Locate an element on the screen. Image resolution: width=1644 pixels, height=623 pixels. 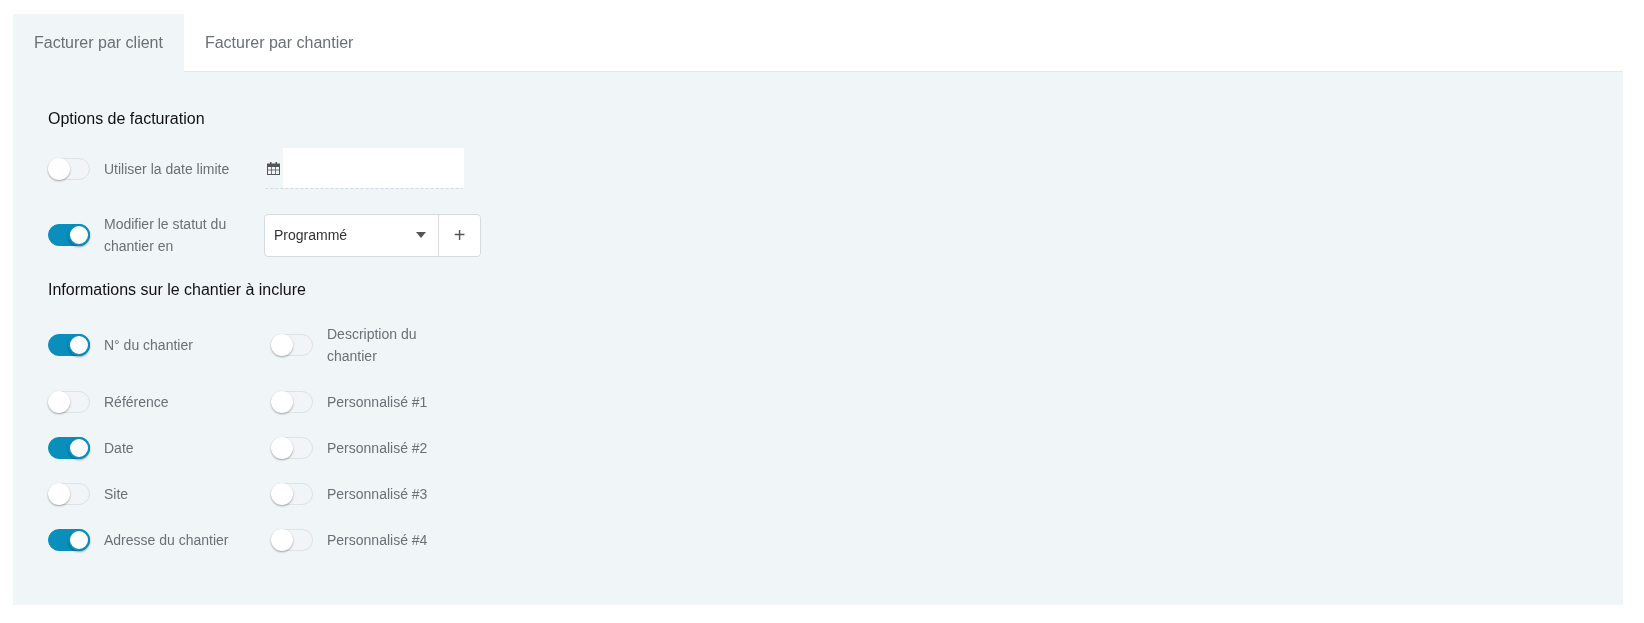
option-label: Utiliser la date limite is located at coordinates (167, 169).